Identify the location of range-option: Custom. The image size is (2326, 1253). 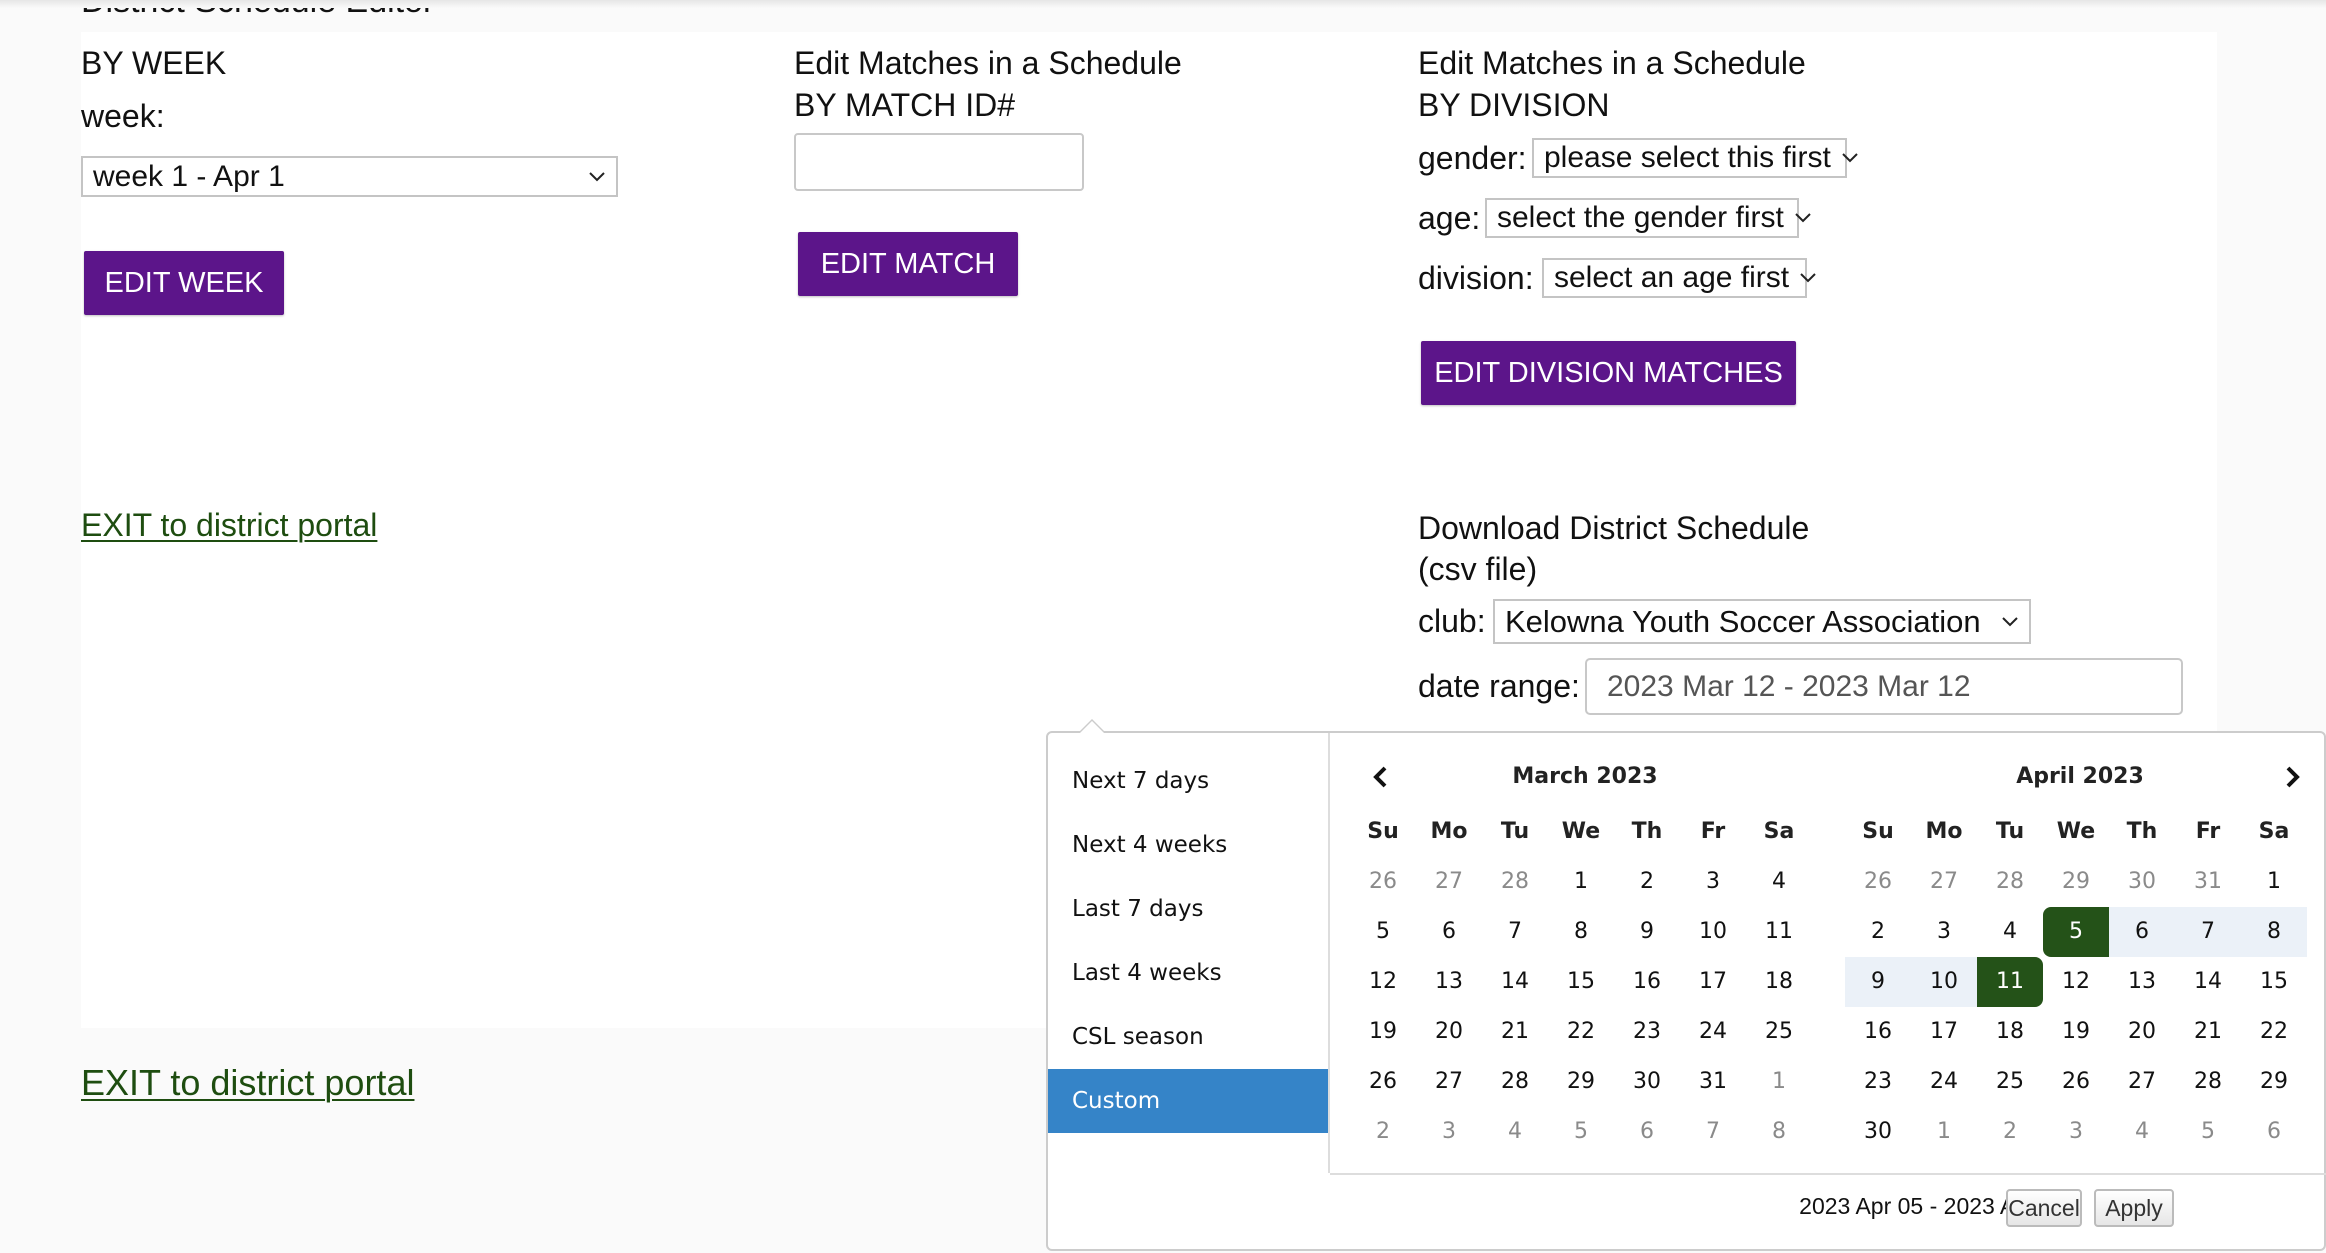
(1188, 1101).